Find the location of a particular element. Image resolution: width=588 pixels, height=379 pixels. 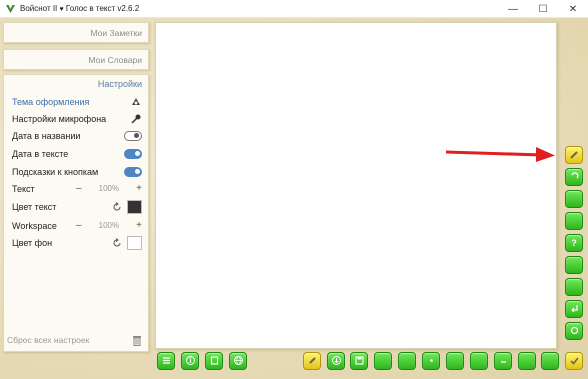

date-in-name-row: Дата в названии is located at coordinates (77, 135).